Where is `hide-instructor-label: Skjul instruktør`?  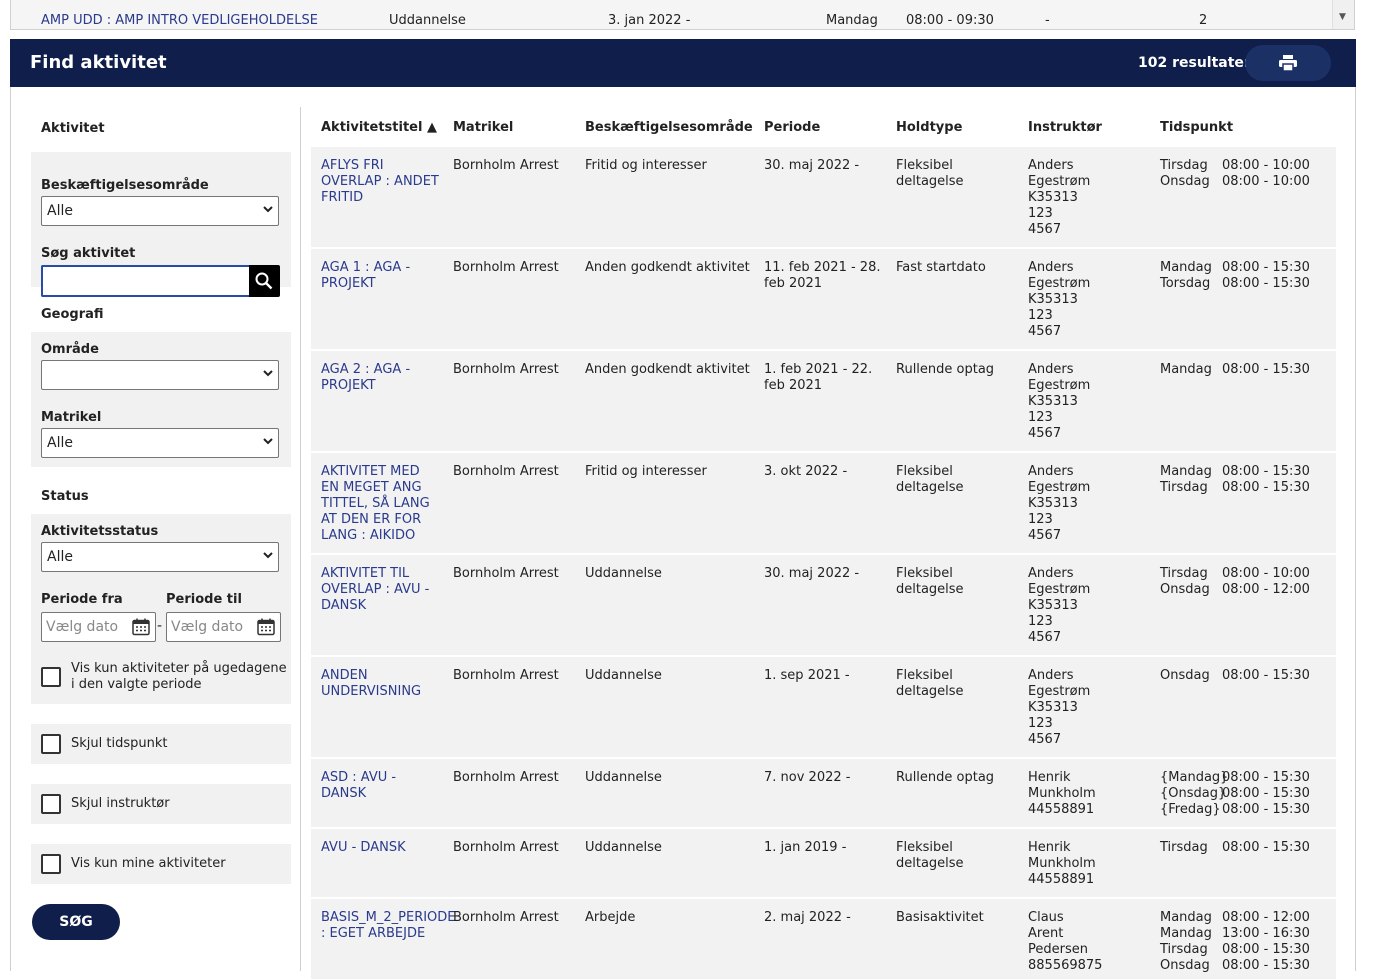
hide-instructor-label: Skjul instruktør is located at coordinates (120, 804).